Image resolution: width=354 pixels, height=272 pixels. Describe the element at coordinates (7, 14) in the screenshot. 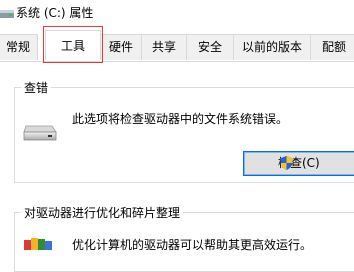

I see `drive-title-icon` at that location.